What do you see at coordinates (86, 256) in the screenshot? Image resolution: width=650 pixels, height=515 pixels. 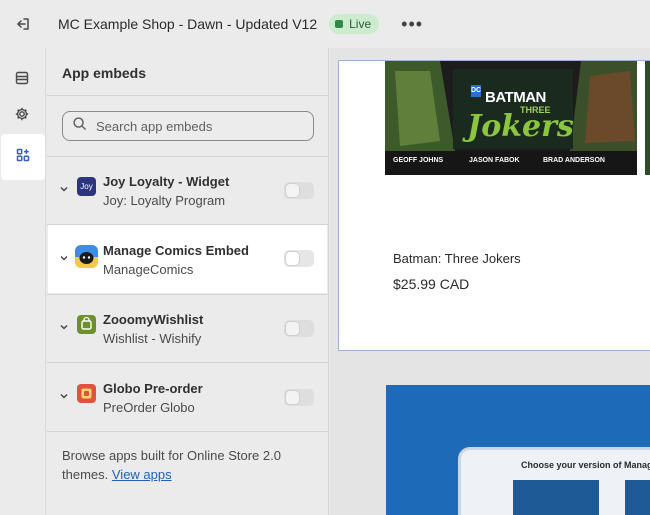 I see `manage-comics-app-icon` at bounding box center [86, 256].